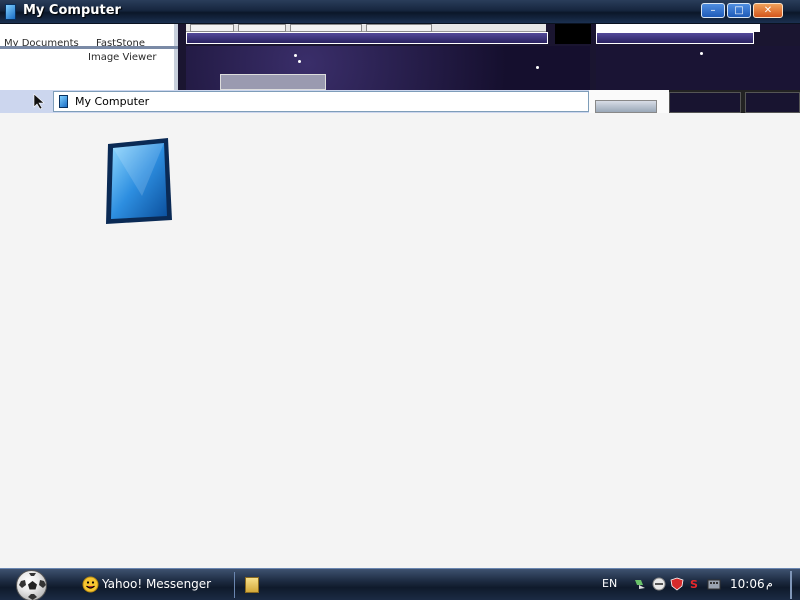 Image resolution: width=800 pixels, height=600 pixels. Describe the element at coordinates (747, 584) in the screenshot. I see `clock: 10:06` at that location.